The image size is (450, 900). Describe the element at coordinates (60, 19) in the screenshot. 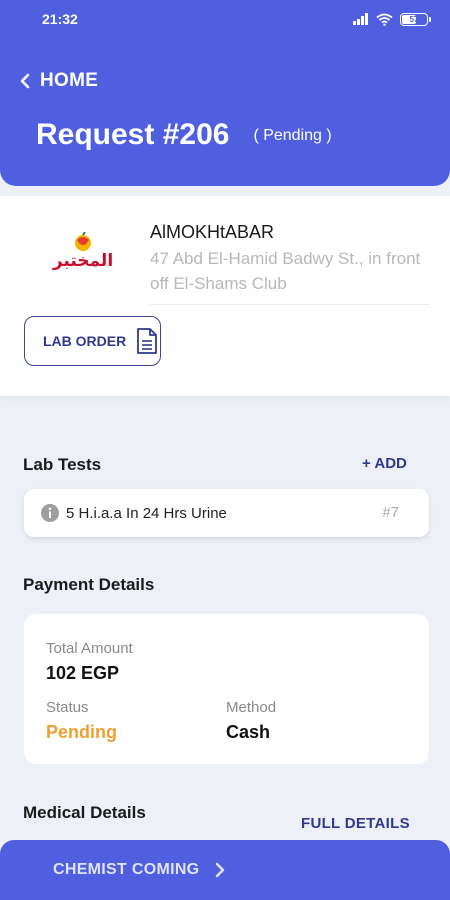

I see `status-time: 21:32` at that location.